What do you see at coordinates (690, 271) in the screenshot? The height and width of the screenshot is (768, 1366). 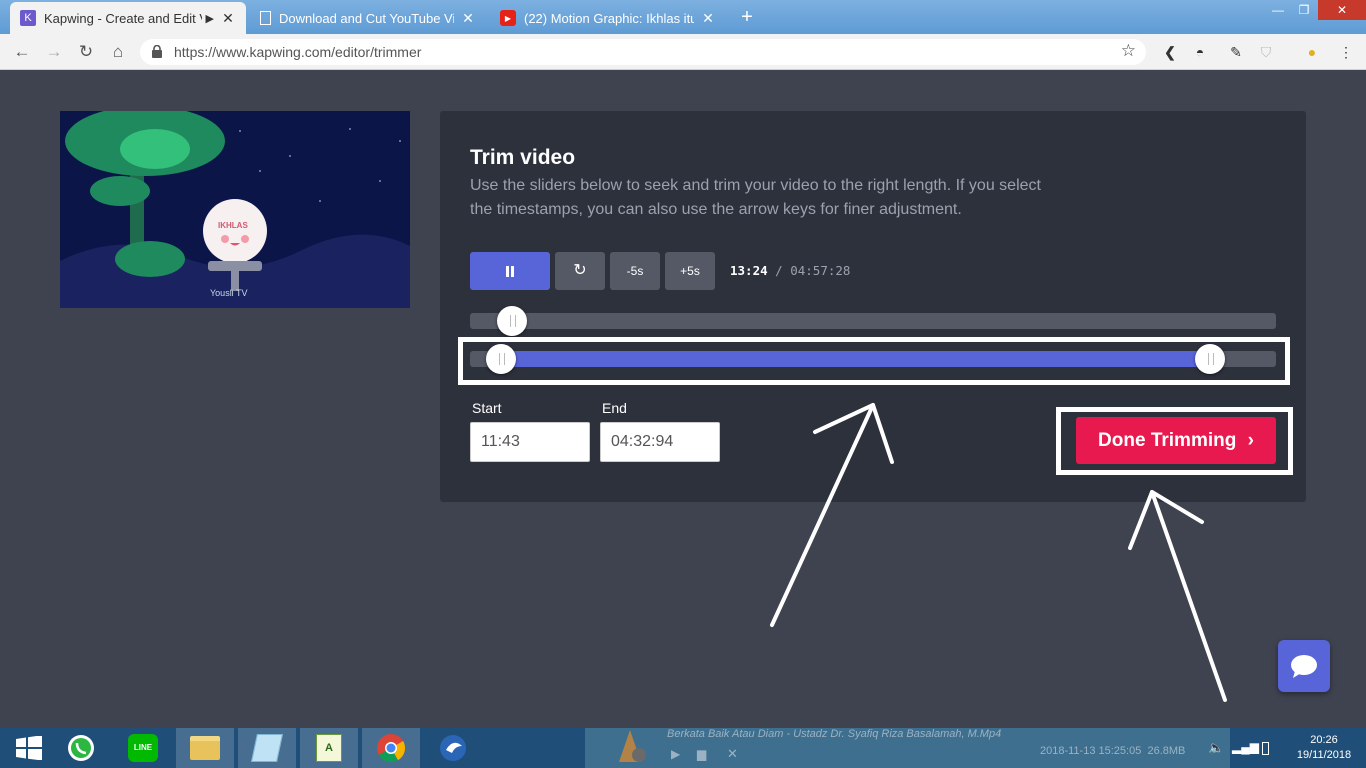 I see `forward-5s-button: +5s` at bounding box center [690, 271].